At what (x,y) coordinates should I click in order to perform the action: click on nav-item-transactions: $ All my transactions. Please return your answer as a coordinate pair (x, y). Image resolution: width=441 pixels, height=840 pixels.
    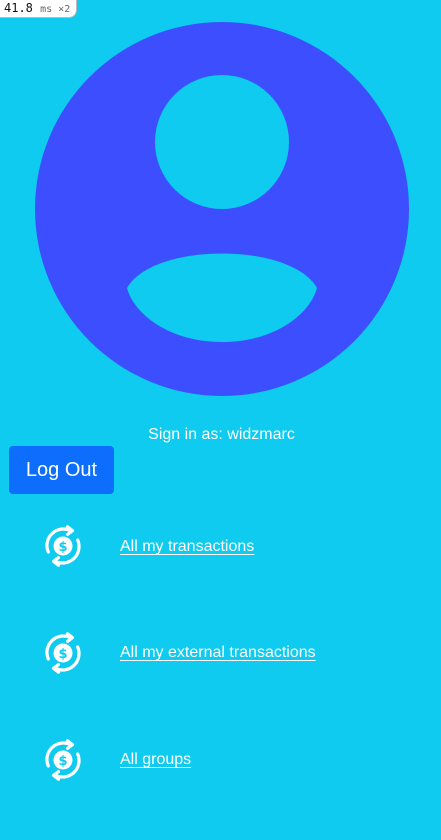
    Looking at the image, I should click on (220, 547).